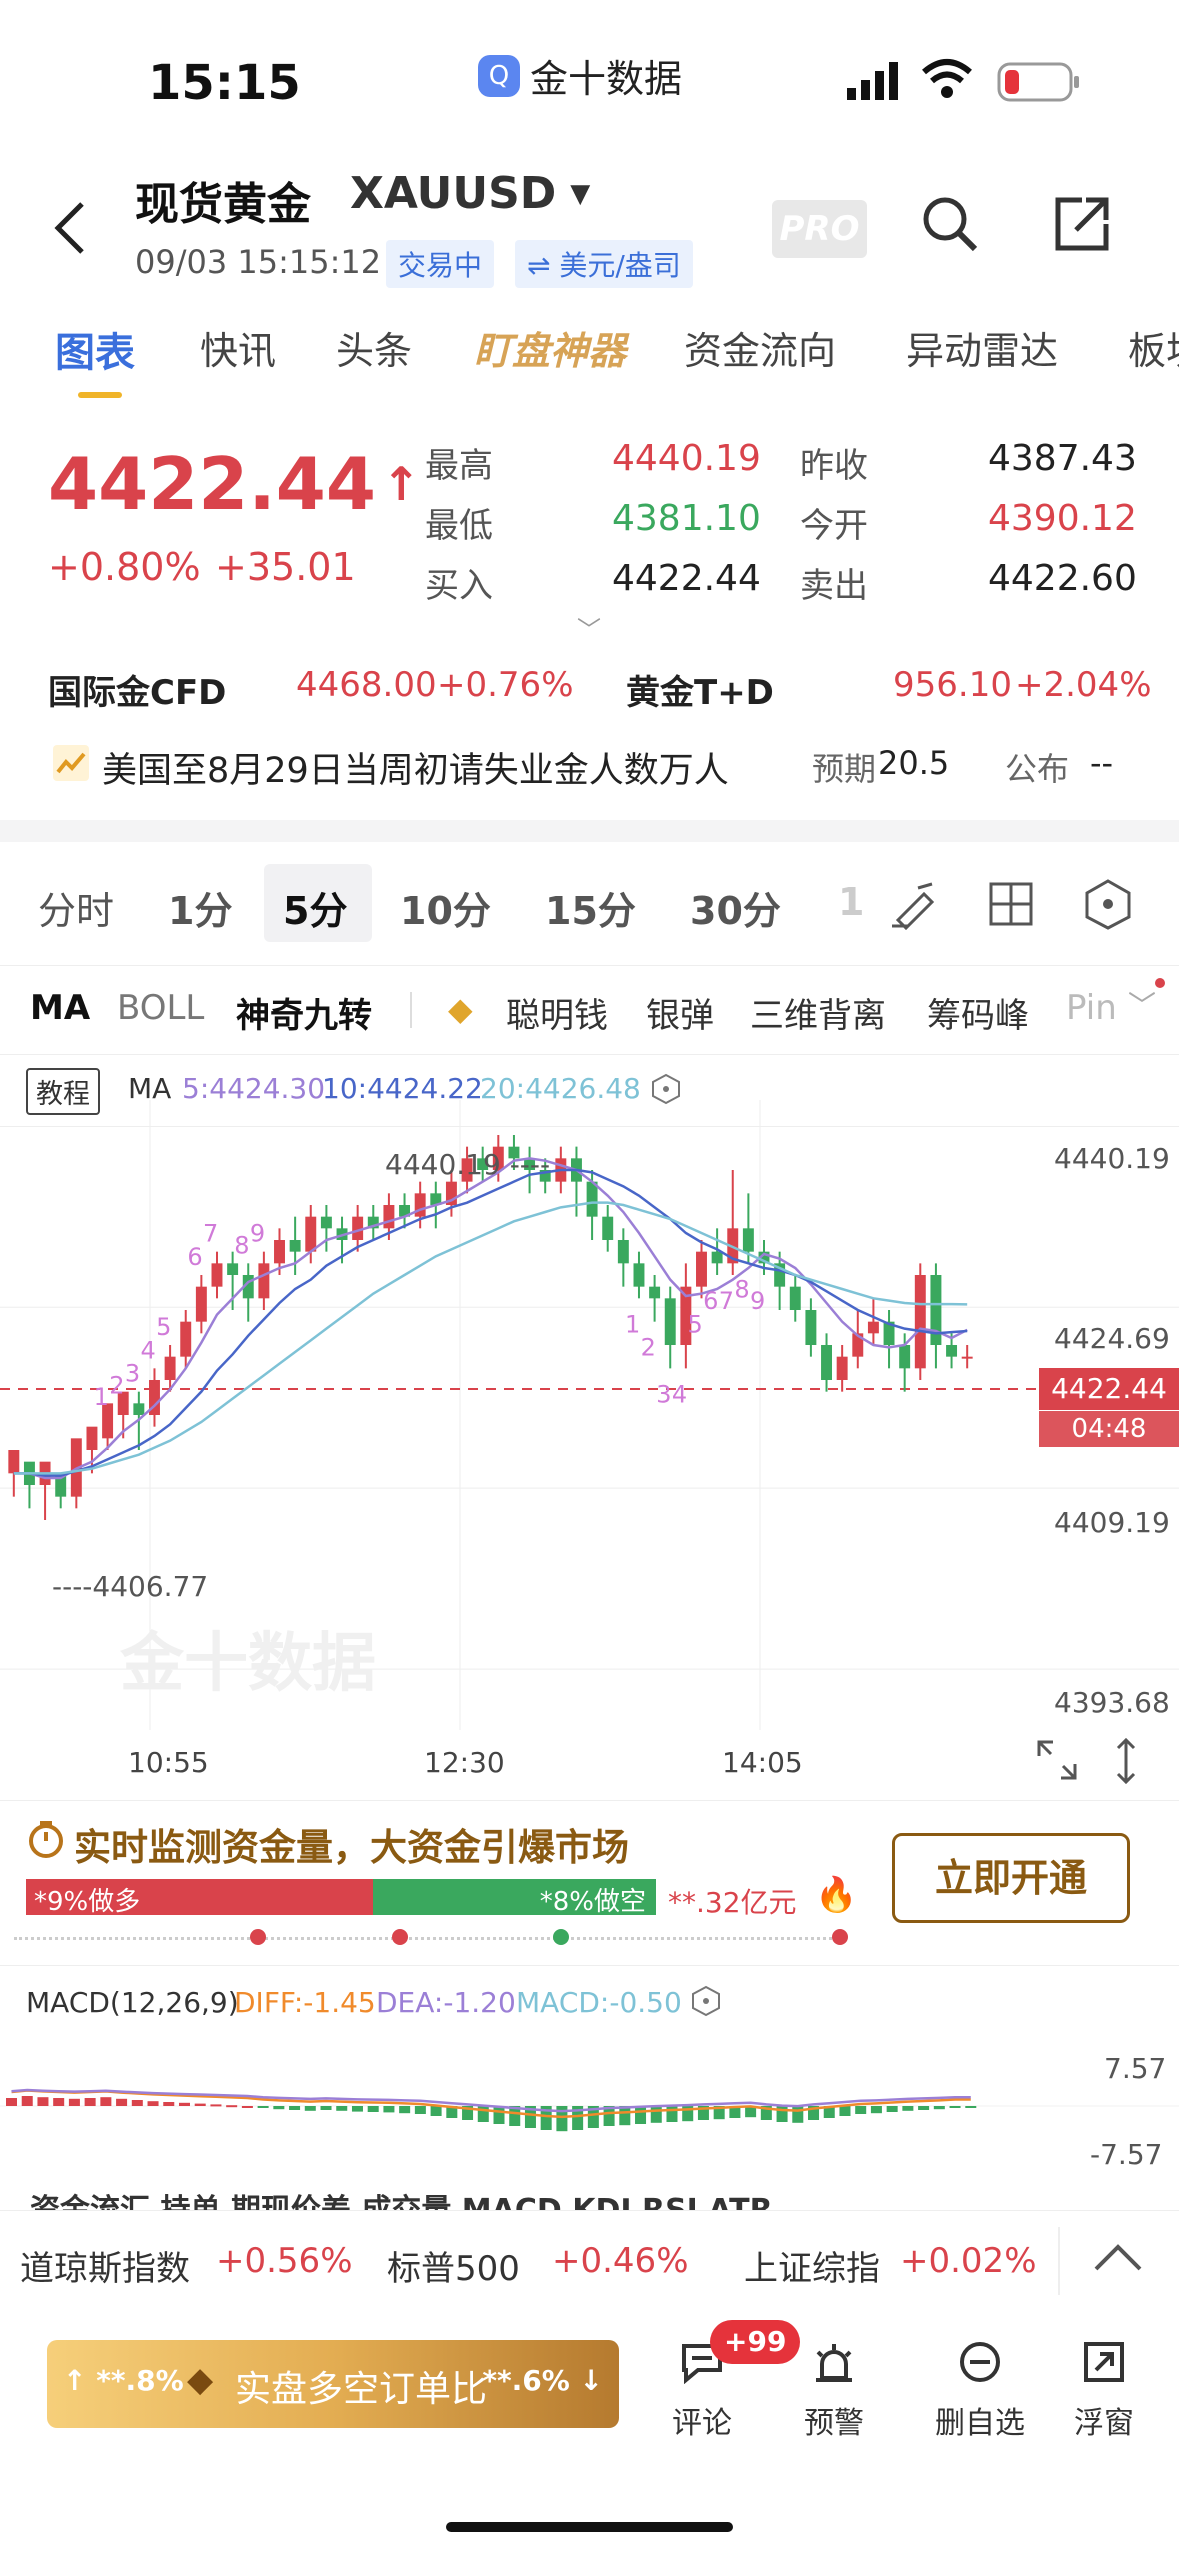 The height and width of the screenshot is (2556, 1179). What do you see at coordinates (1126, 1763) in the screenshot?
I see `vertical-scale-icon` at bounding box center [1126, 1763].